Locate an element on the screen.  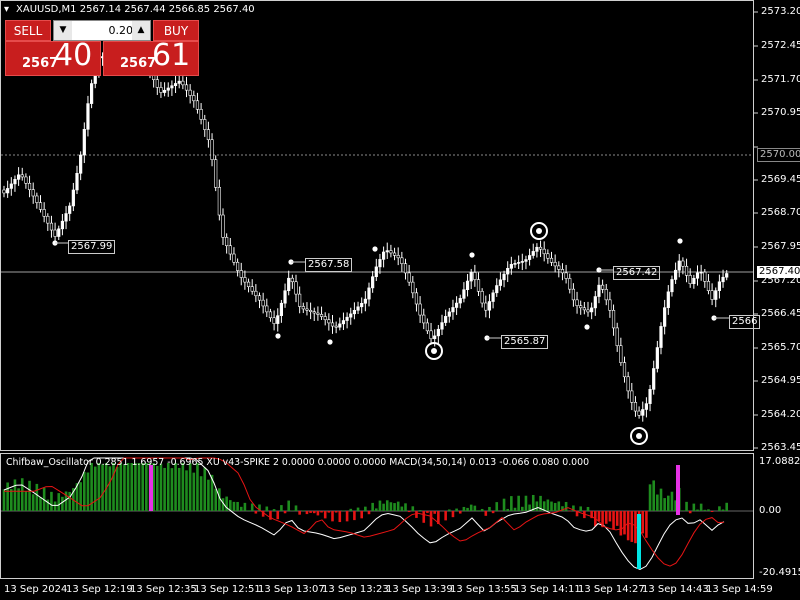
sell-button: SELL is located at coordinates (28, 30).